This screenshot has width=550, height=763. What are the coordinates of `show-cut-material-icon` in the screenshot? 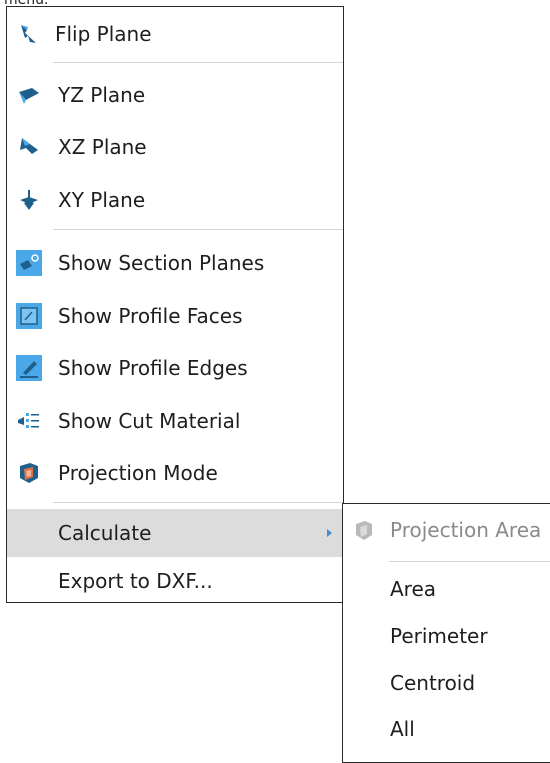 It's located at (28, 420).